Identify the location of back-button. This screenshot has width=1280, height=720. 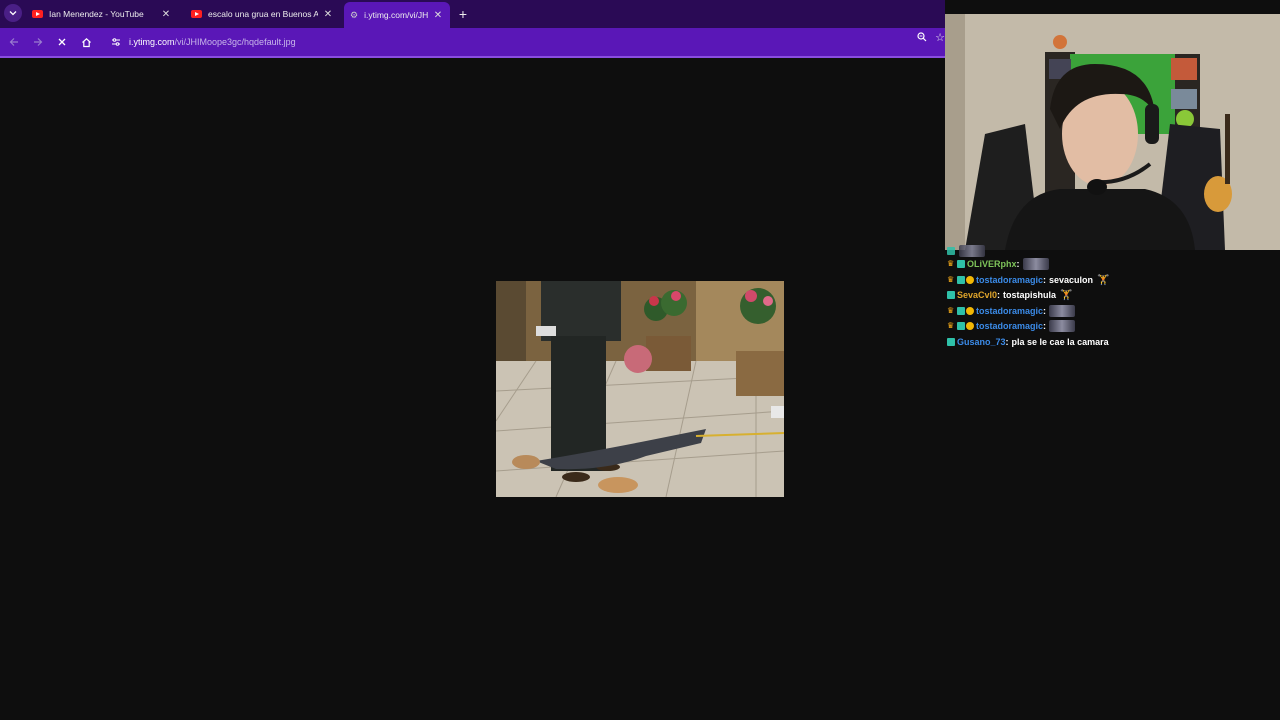
(14, 42).